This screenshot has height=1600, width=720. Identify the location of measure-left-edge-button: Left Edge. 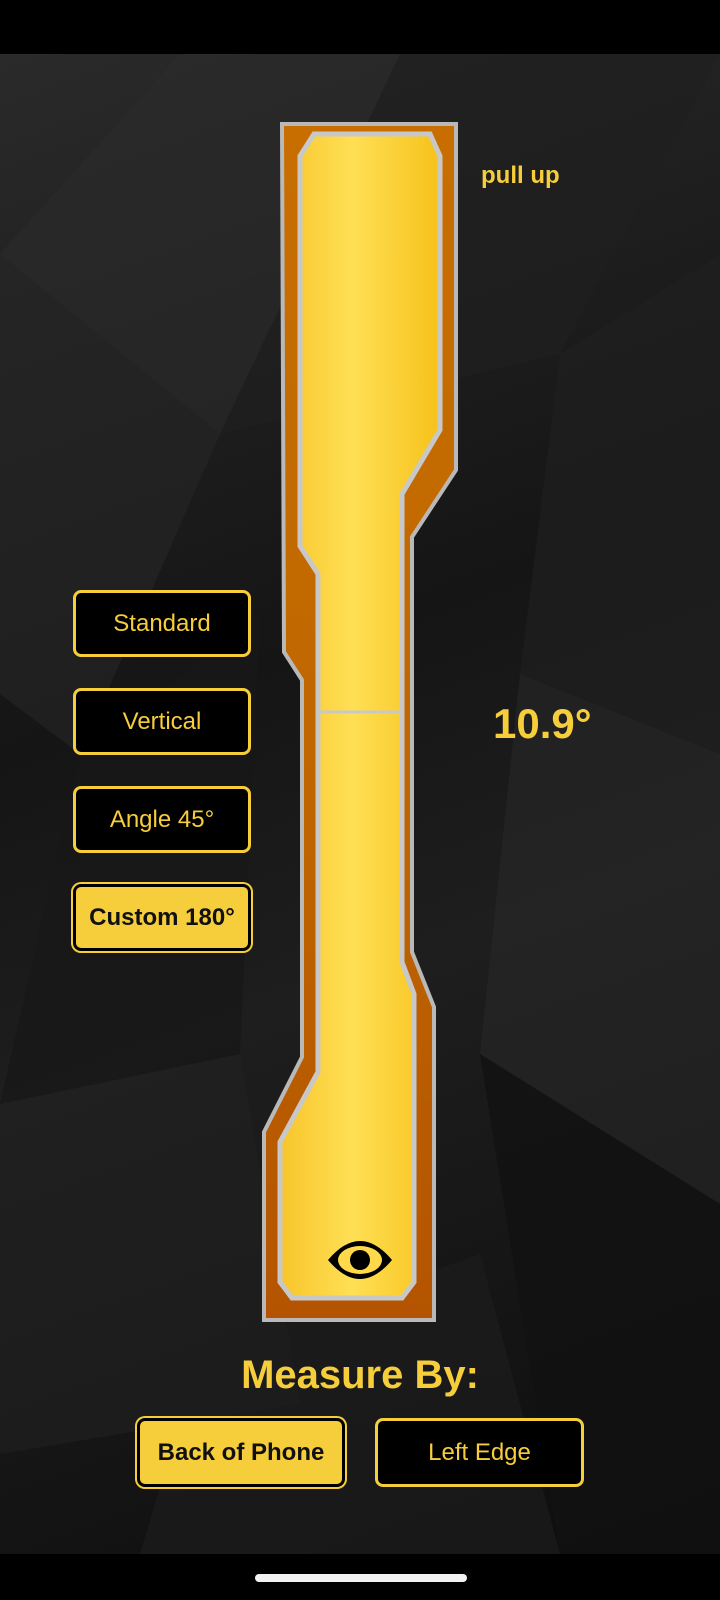
(479, 1452).